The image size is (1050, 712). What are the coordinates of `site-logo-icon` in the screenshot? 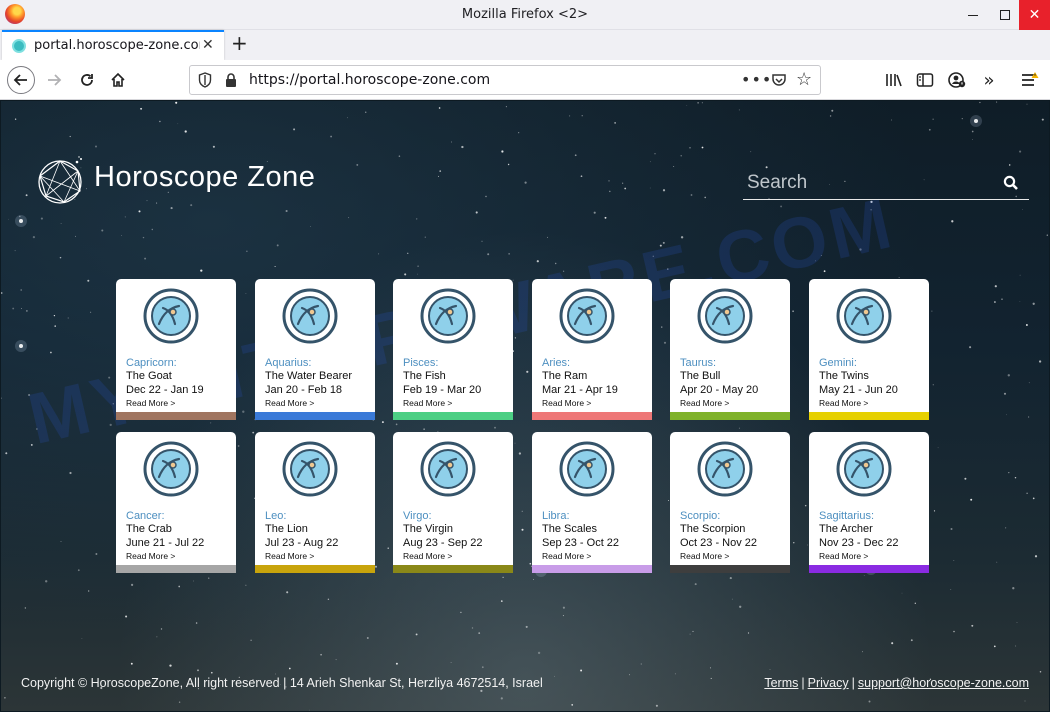 It's located at (60, 180).